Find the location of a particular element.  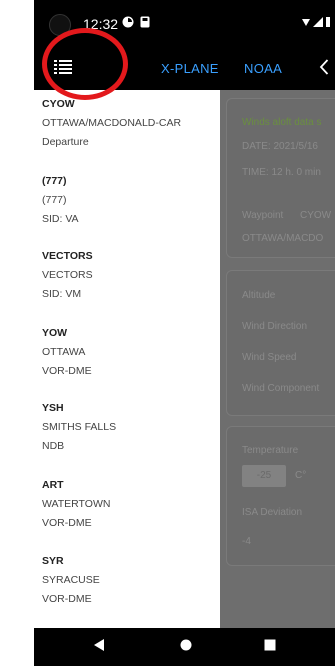

temperature-input: -25 is located at coordinates (264, 476).